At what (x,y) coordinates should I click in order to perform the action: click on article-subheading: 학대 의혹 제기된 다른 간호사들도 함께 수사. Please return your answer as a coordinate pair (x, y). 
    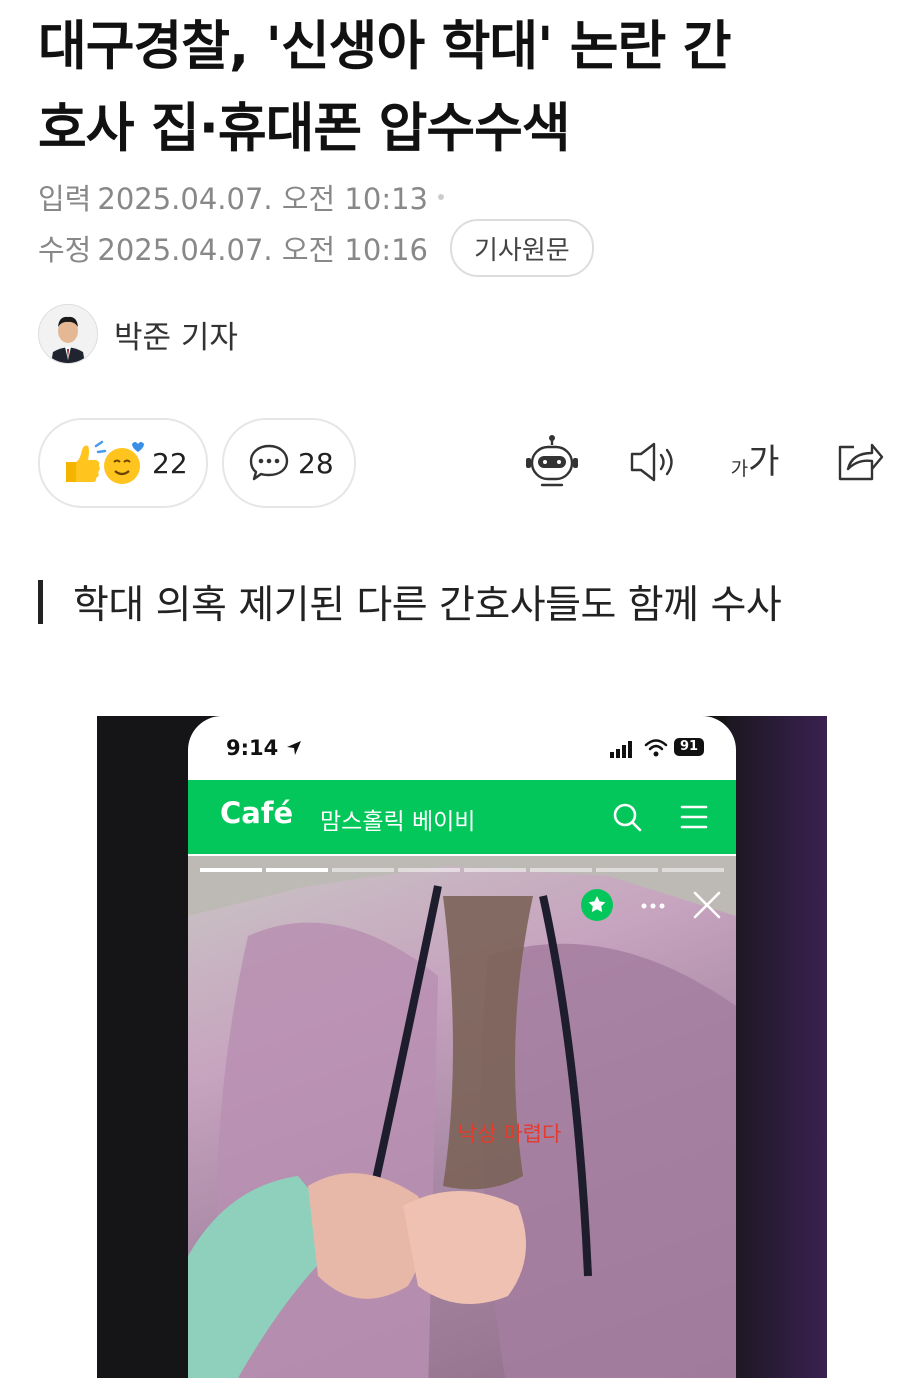
    Looking at the image, I should click on (410, 602).